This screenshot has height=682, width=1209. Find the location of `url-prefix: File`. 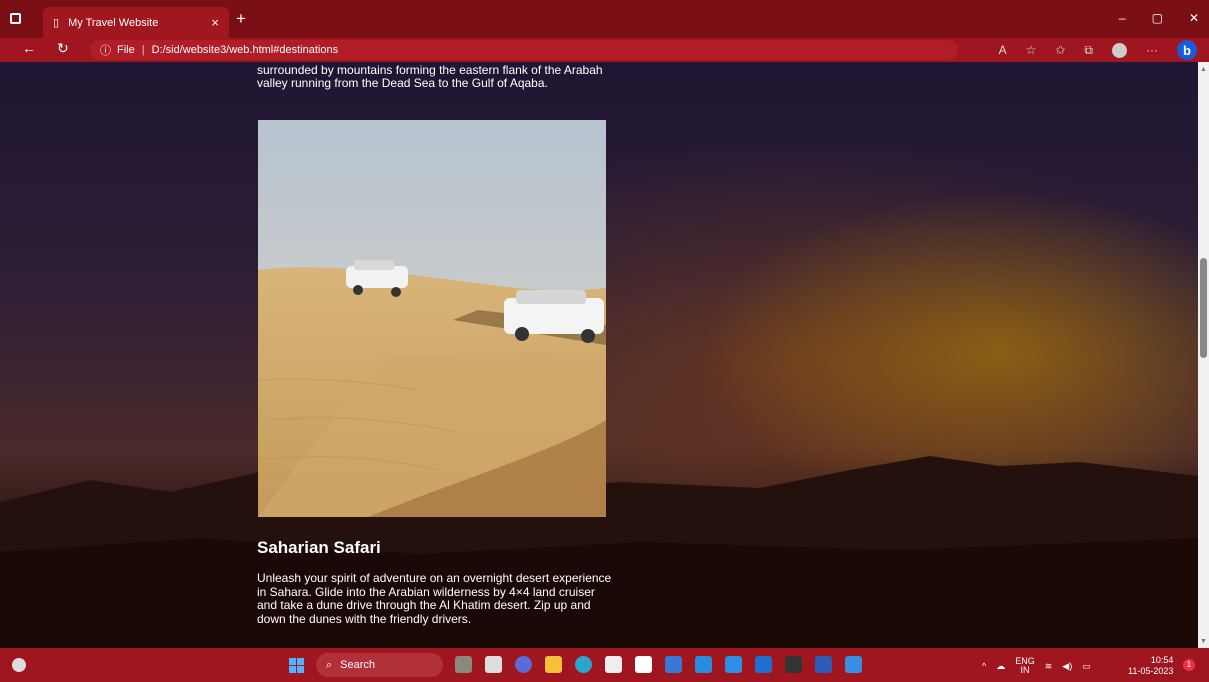

url-prefix: File is located at coordinates (126, 50).